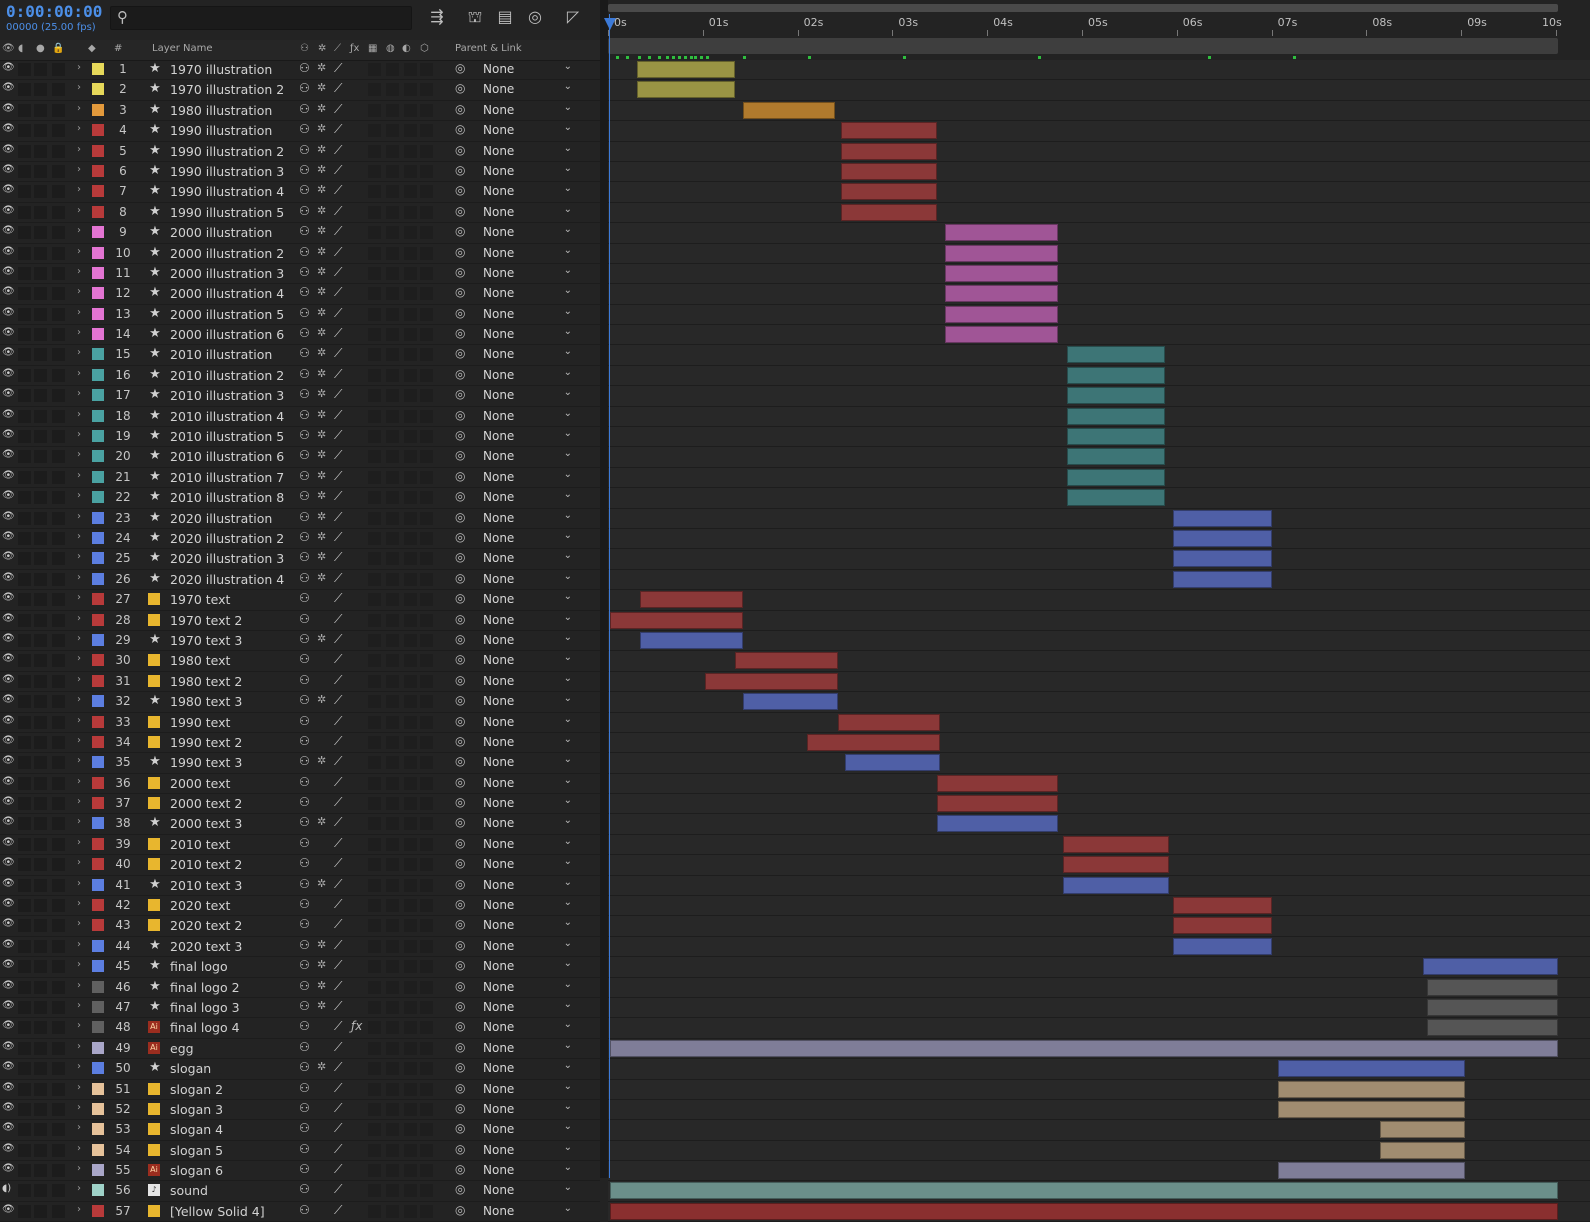  I want to click on layer-duration-bar, so click(691, 600).